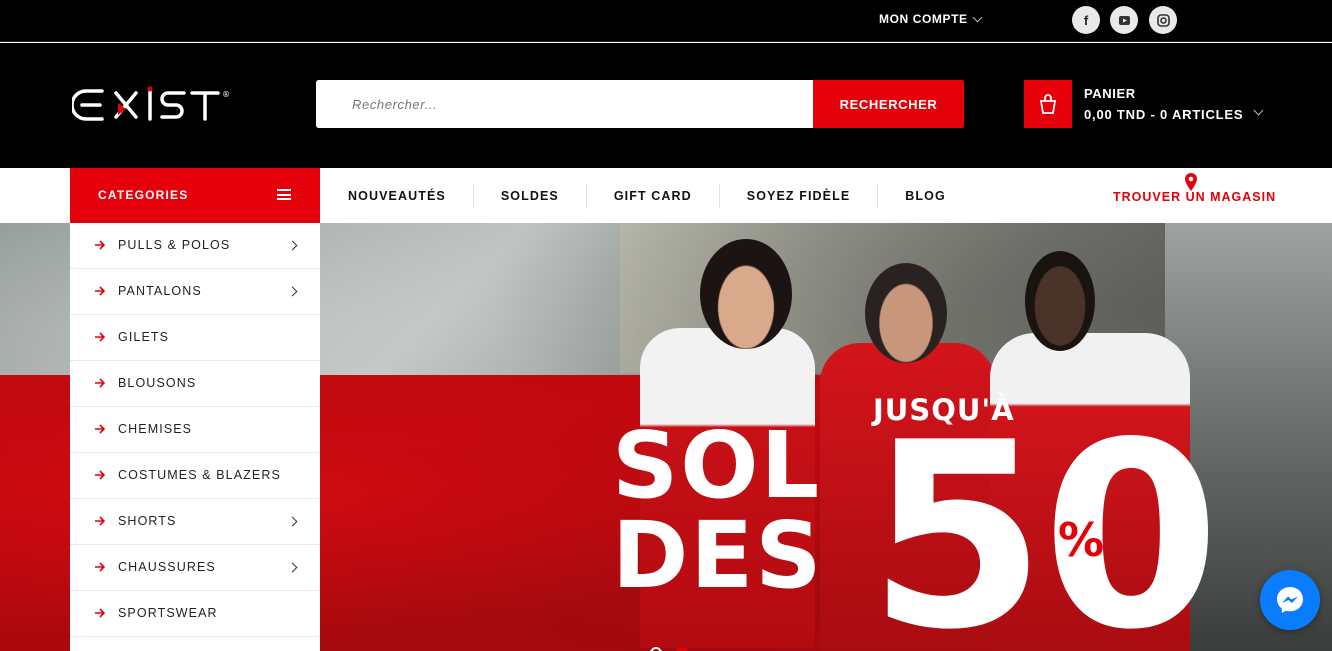  I want to click on promo-percentage-number: 50, so click(1044, 519).